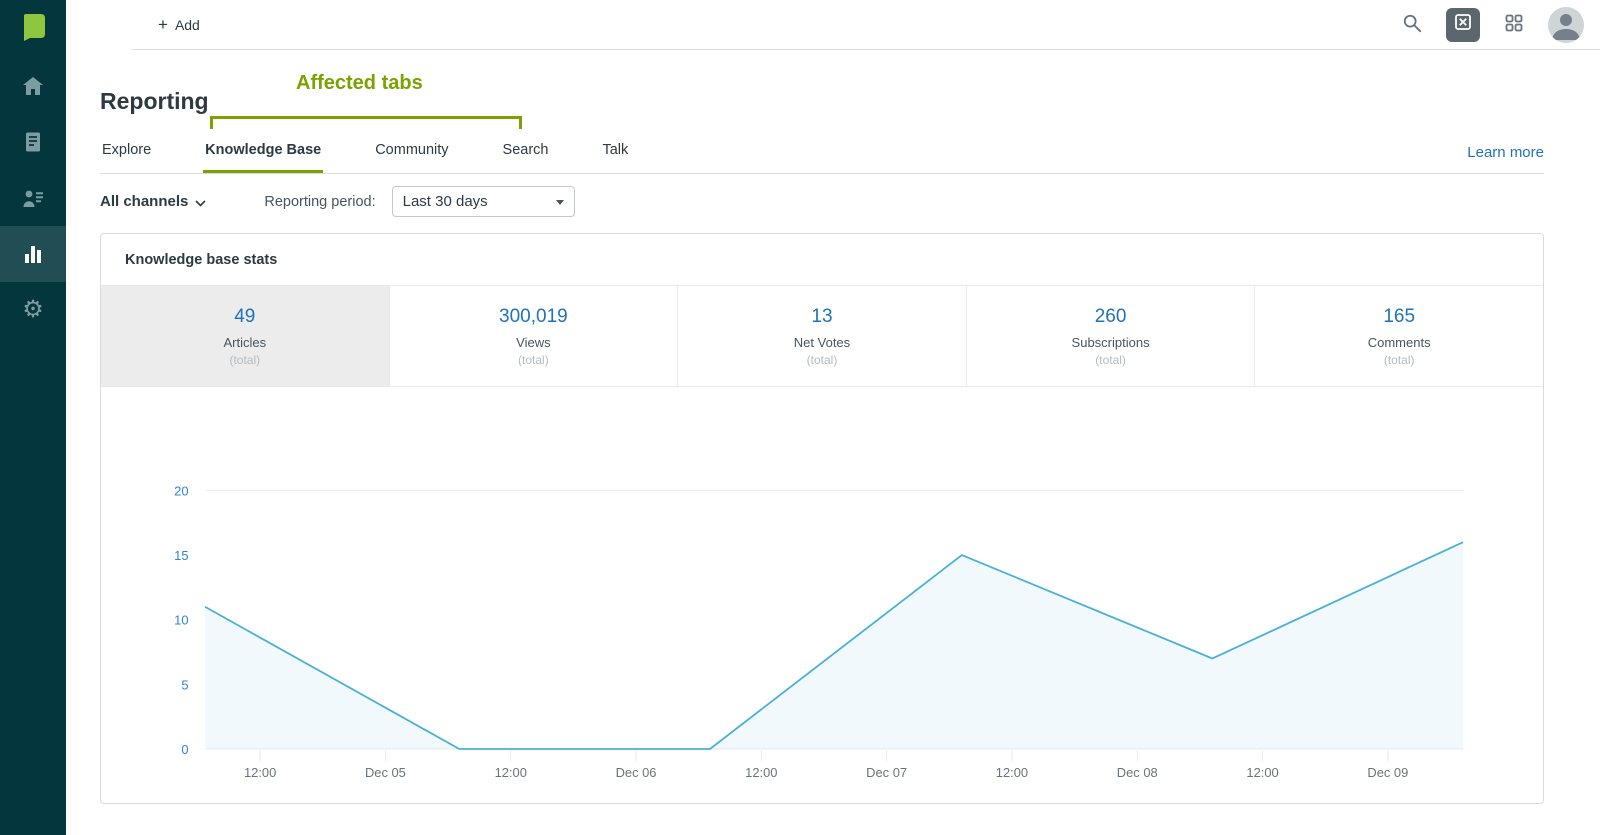  What do you see at coordinates (245, 342) in the screenshot?
I see `stat-label: Articles` at bounding box center [245, 342].